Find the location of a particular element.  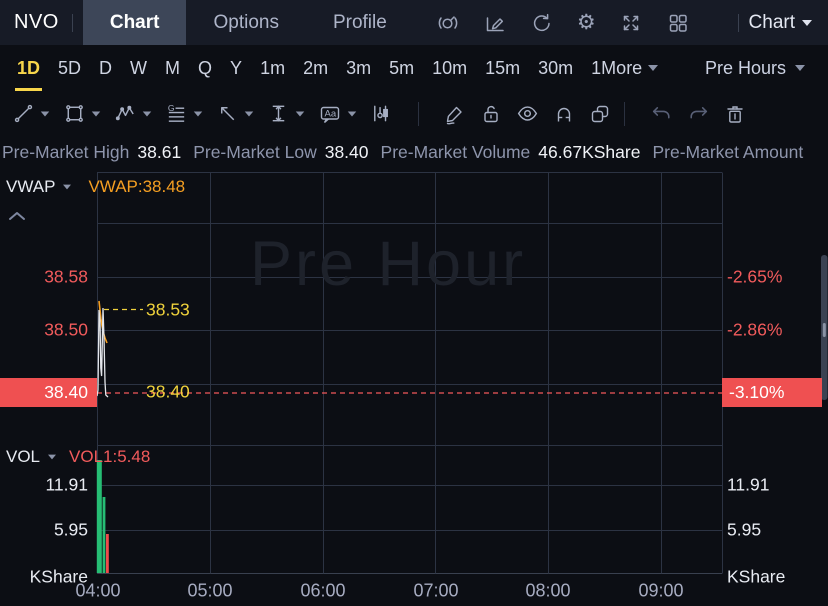

timeframe-3m: 3m is located at coordinates (358, 68).